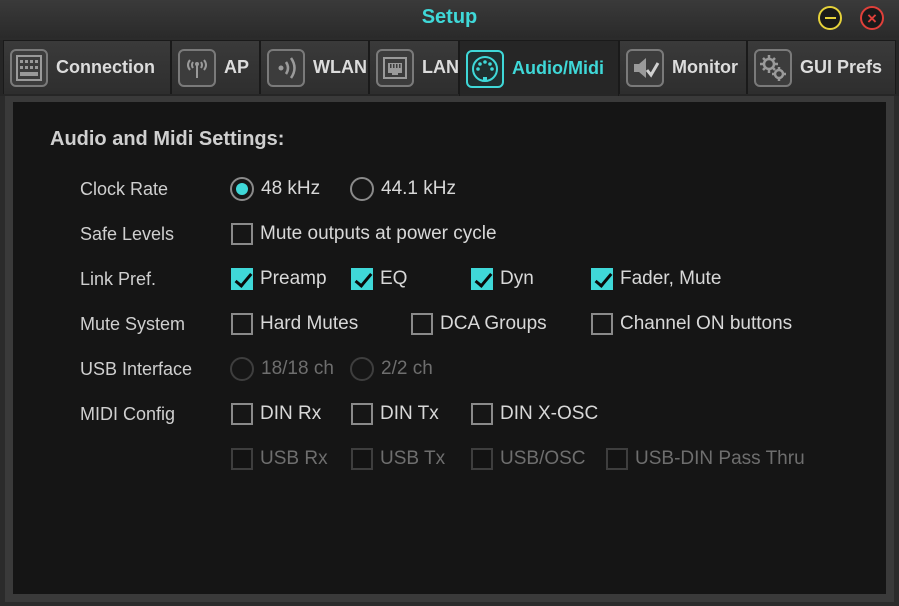 The height and width of the screenshot is (606, 899). I want to click on din-tx-checkbox: DIN Tx, so click(395, 414).